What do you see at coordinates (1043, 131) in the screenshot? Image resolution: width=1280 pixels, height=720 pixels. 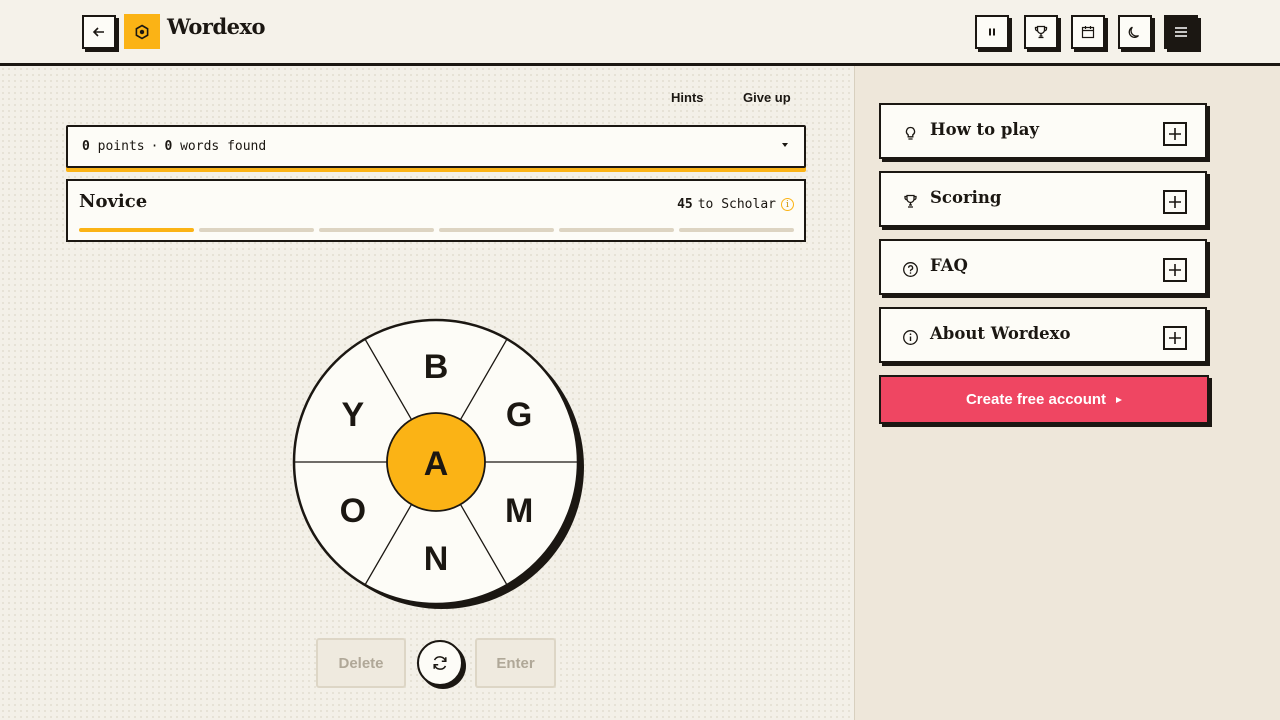 I see `accordion-how-to-play: How to play` at bounding box center [1043, 131].